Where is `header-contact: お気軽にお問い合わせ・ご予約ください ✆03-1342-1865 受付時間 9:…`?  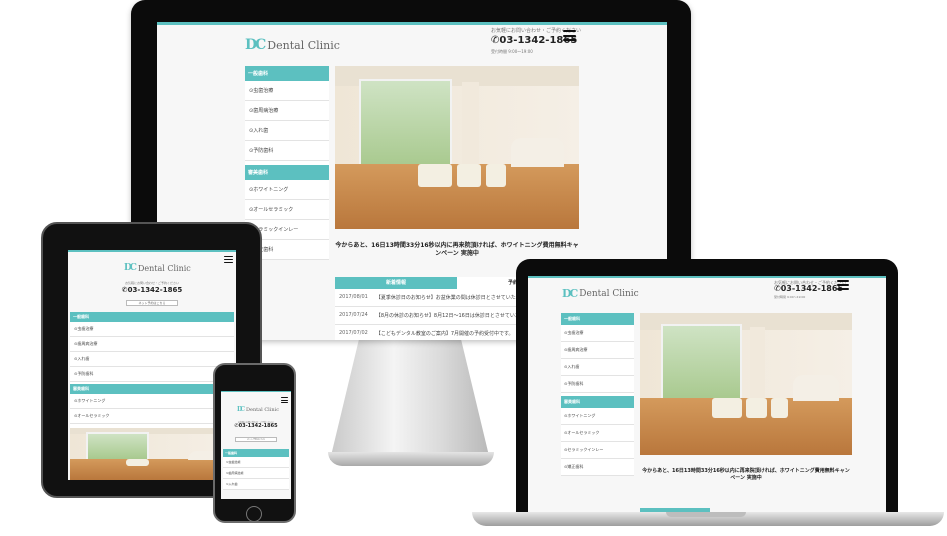
header-contact: お気軽にお問い合わせ・ご予約ください ✆03-1342-1865 受付時間 9:… is located at coordinates (810, 290).